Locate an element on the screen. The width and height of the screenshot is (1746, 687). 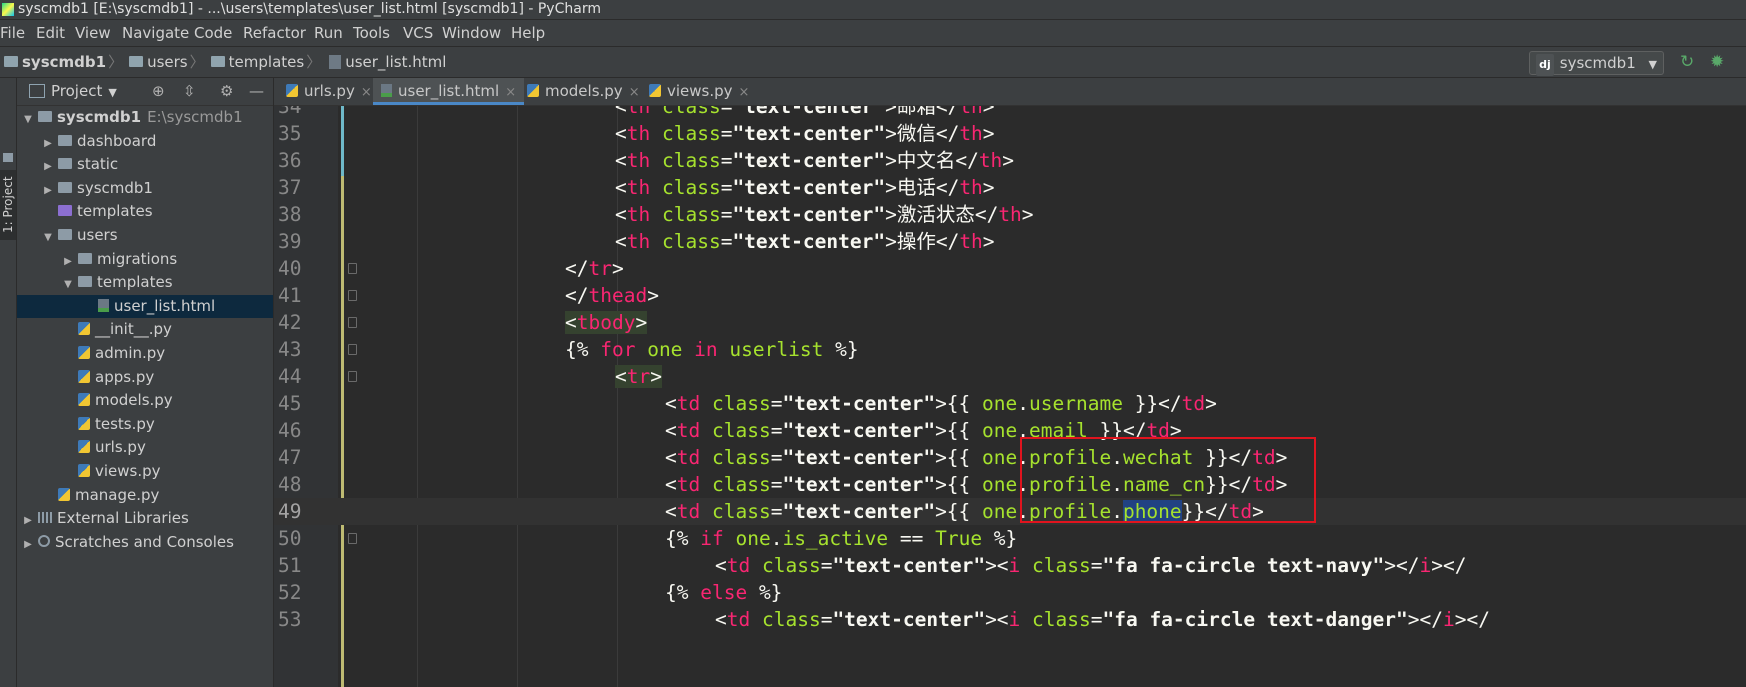
code-line: 44 <tr> is located at coordinates (1010, 376).